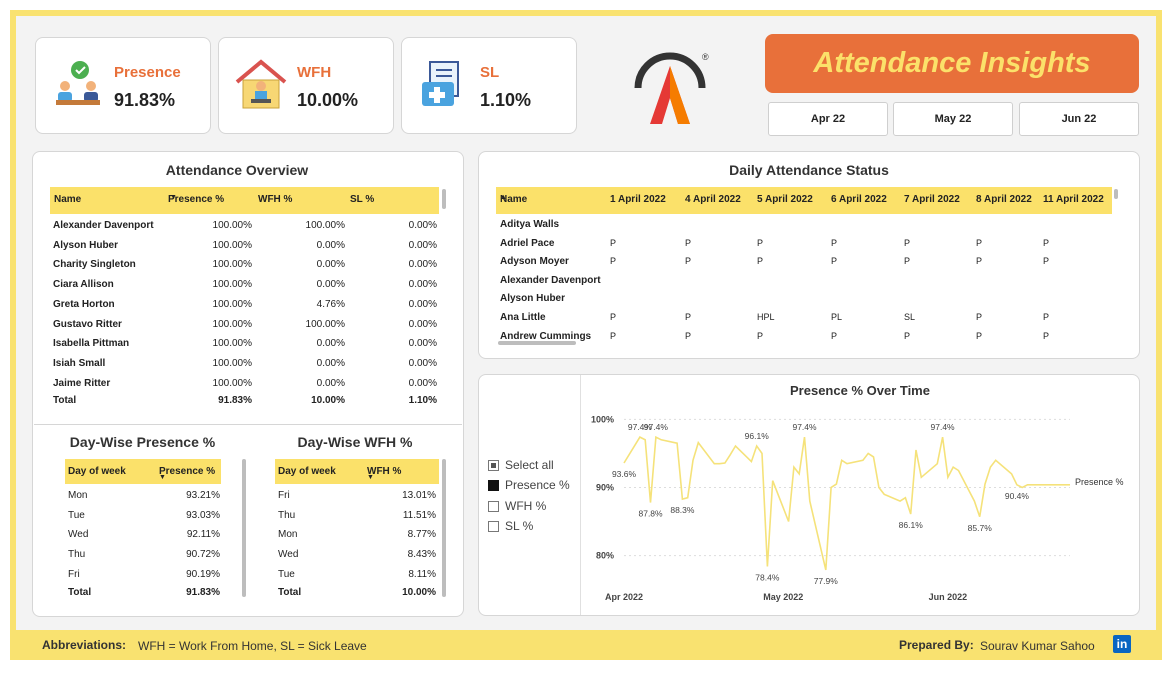  I want to click on col-header-date: 7 April 2022, so click(932, 199).